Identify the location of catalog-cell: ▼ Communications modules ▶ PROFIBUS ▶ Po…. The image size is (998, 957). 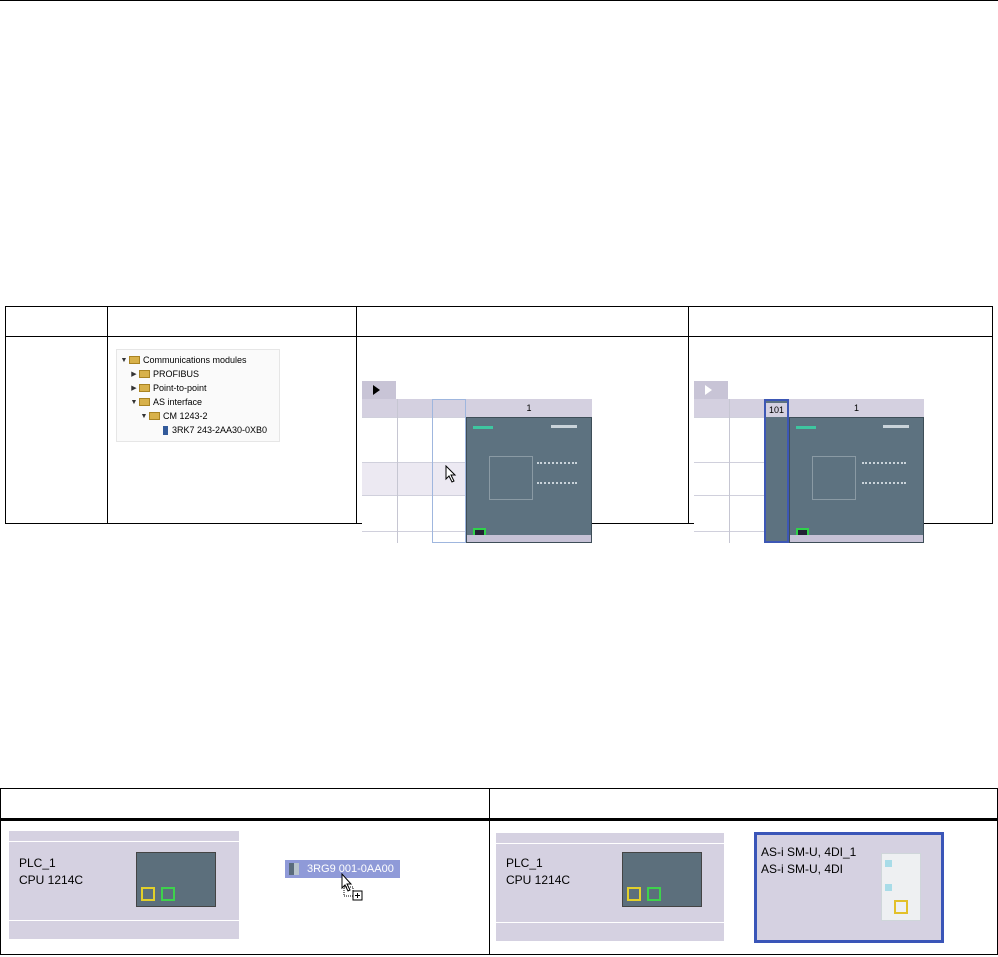
(232, 430).